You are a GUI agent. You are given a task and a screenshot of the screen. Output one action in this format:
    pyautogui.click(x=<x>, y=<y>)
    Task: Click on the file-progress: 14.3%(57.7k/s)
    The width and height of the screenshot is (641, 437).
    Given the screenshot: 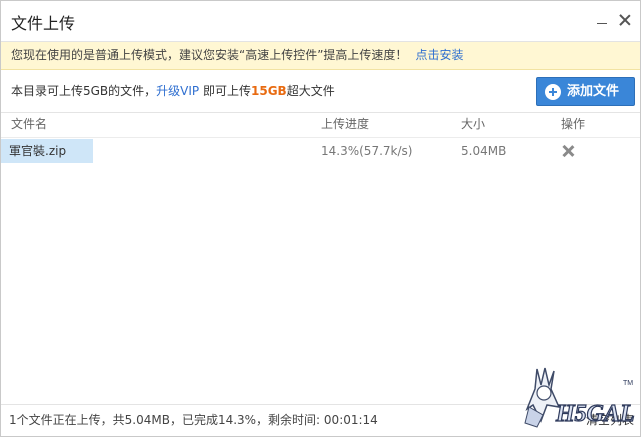 What is the action you would take?
    pyautogui.click(x=367, y=151)
    